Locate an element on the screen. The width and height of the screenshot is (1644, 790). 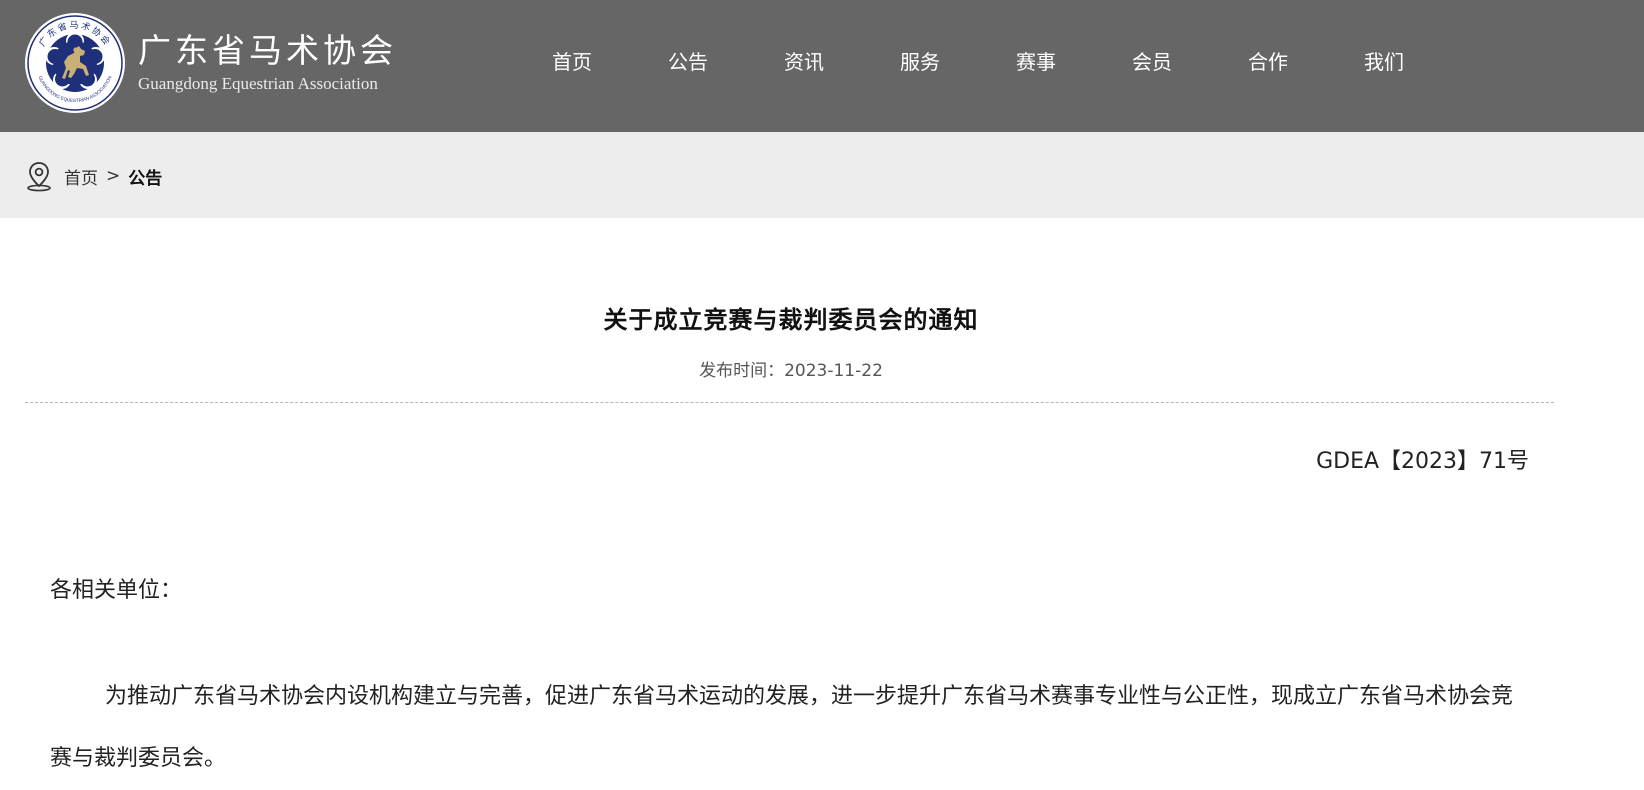
nav-item-services: 服务 is located at coordinates (920, 62).